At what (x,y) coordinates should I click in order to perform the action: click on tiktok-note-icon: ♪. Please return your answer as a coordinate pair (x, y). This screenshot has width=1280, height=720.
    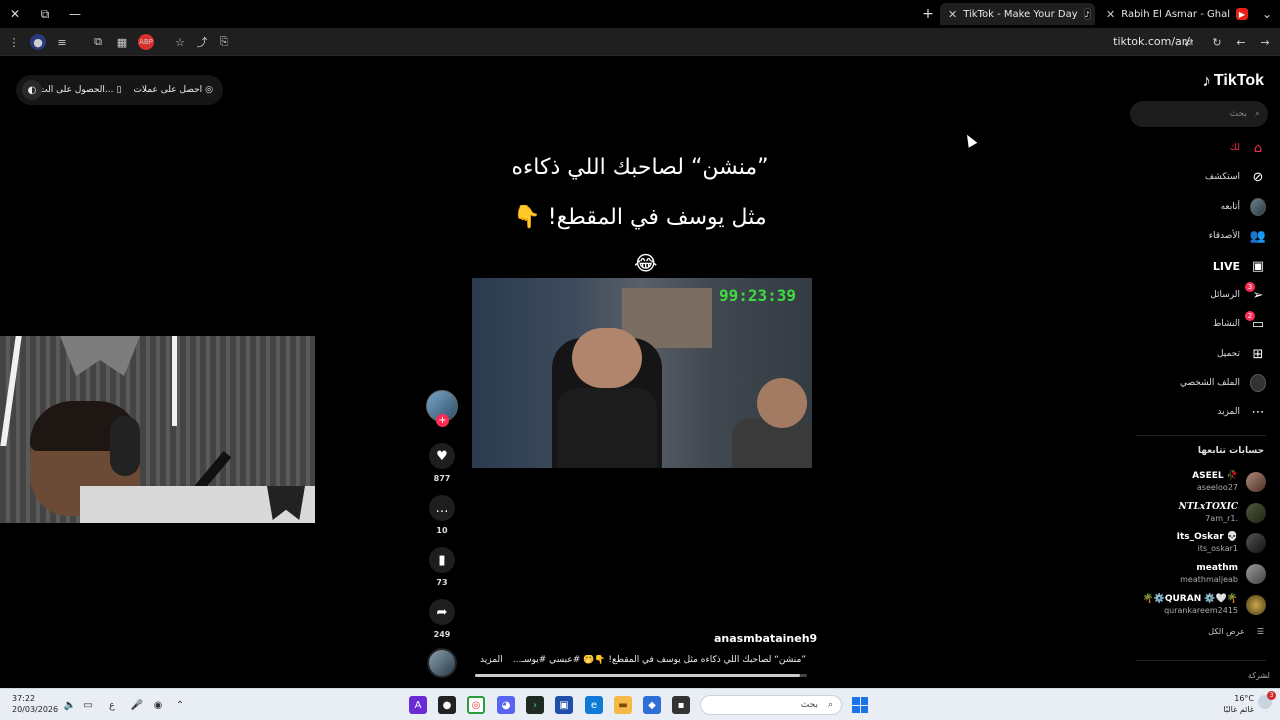
    Looking at the image, I should click on (1206, 80).